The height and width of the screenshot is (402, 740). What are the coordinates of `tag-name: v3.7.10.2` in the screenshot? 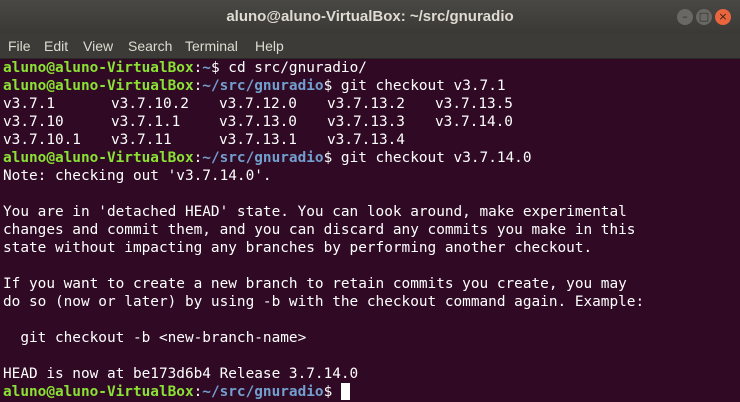 It's located at (150, 104).